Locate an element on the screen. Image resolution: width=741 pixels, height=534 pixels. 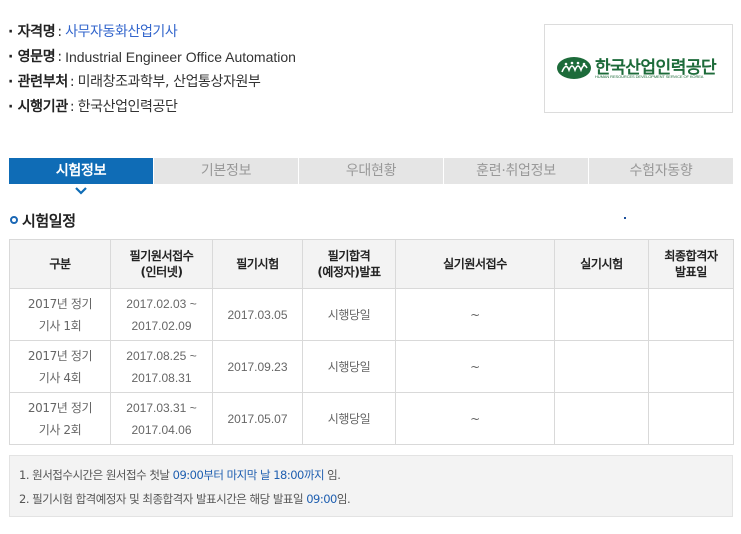
cell-written-exam: 2017.03.05 is located at coordinates (257, 314).